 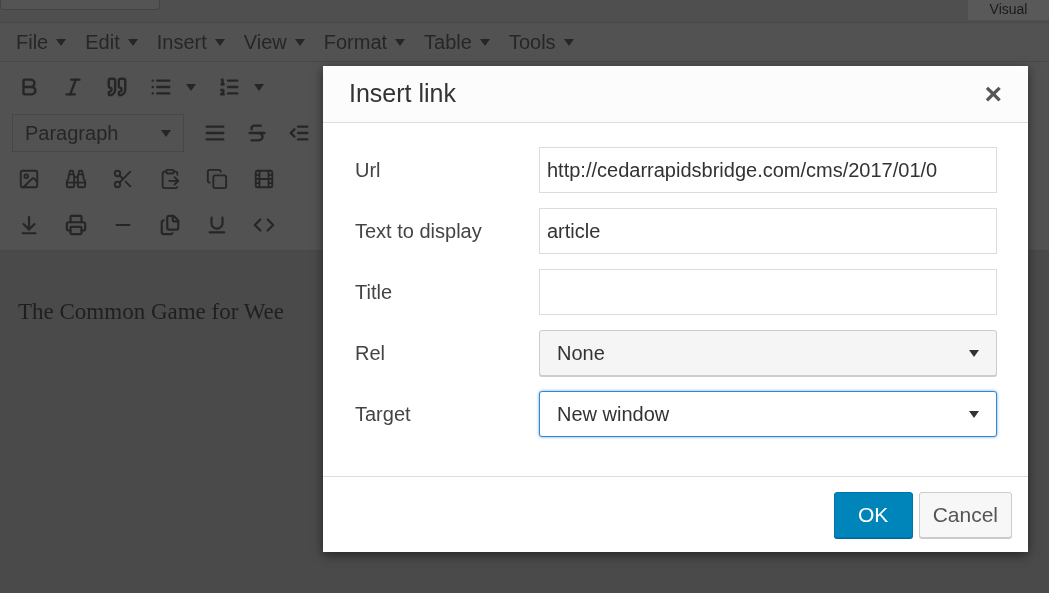 I want to click on field-label: Text to display, so click(x=419, y=231).